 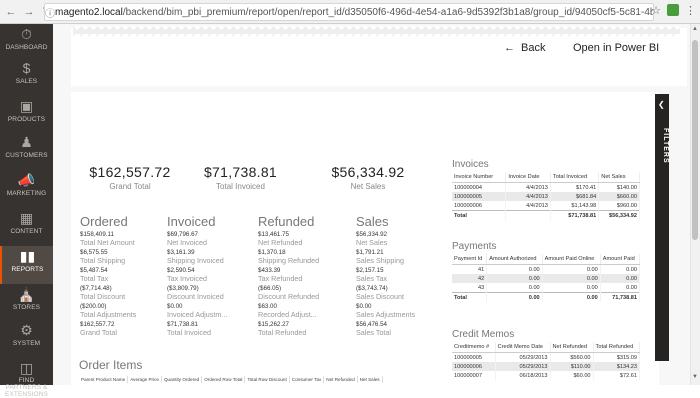 I want to click on table-total-cell: 71,738.81, so click(x=620, y=297).